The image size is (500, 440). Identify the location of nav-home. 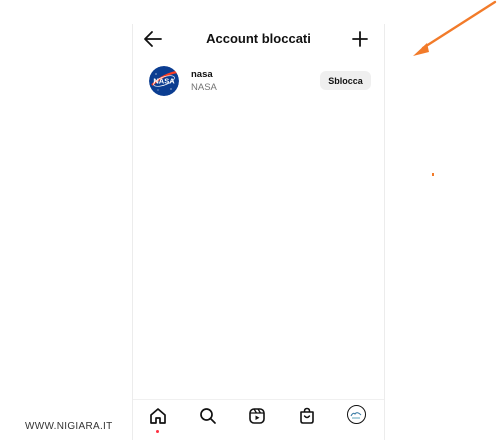
(158, 416).